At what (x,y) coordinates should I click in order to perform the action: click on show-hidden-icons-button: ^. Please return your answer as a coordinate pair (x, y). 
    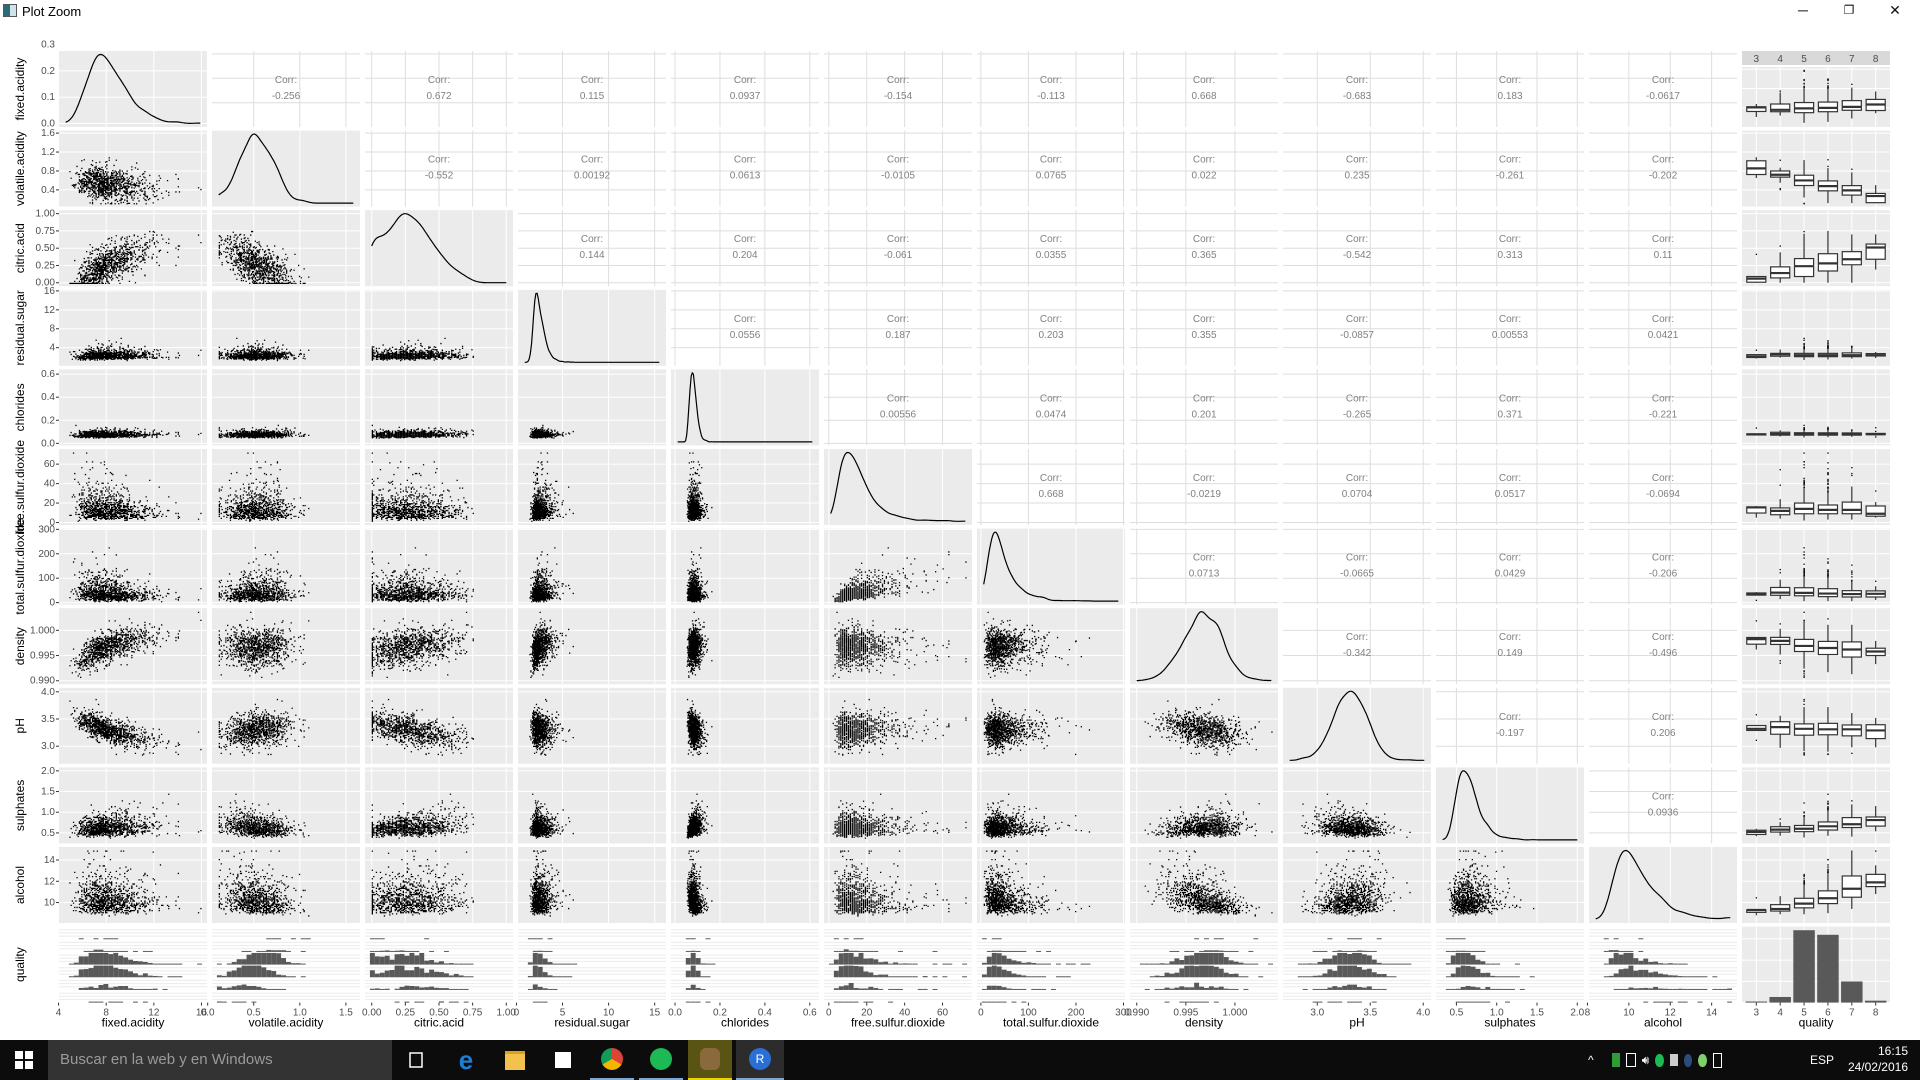
    Looking at the image, I should click on (1591, 1060).